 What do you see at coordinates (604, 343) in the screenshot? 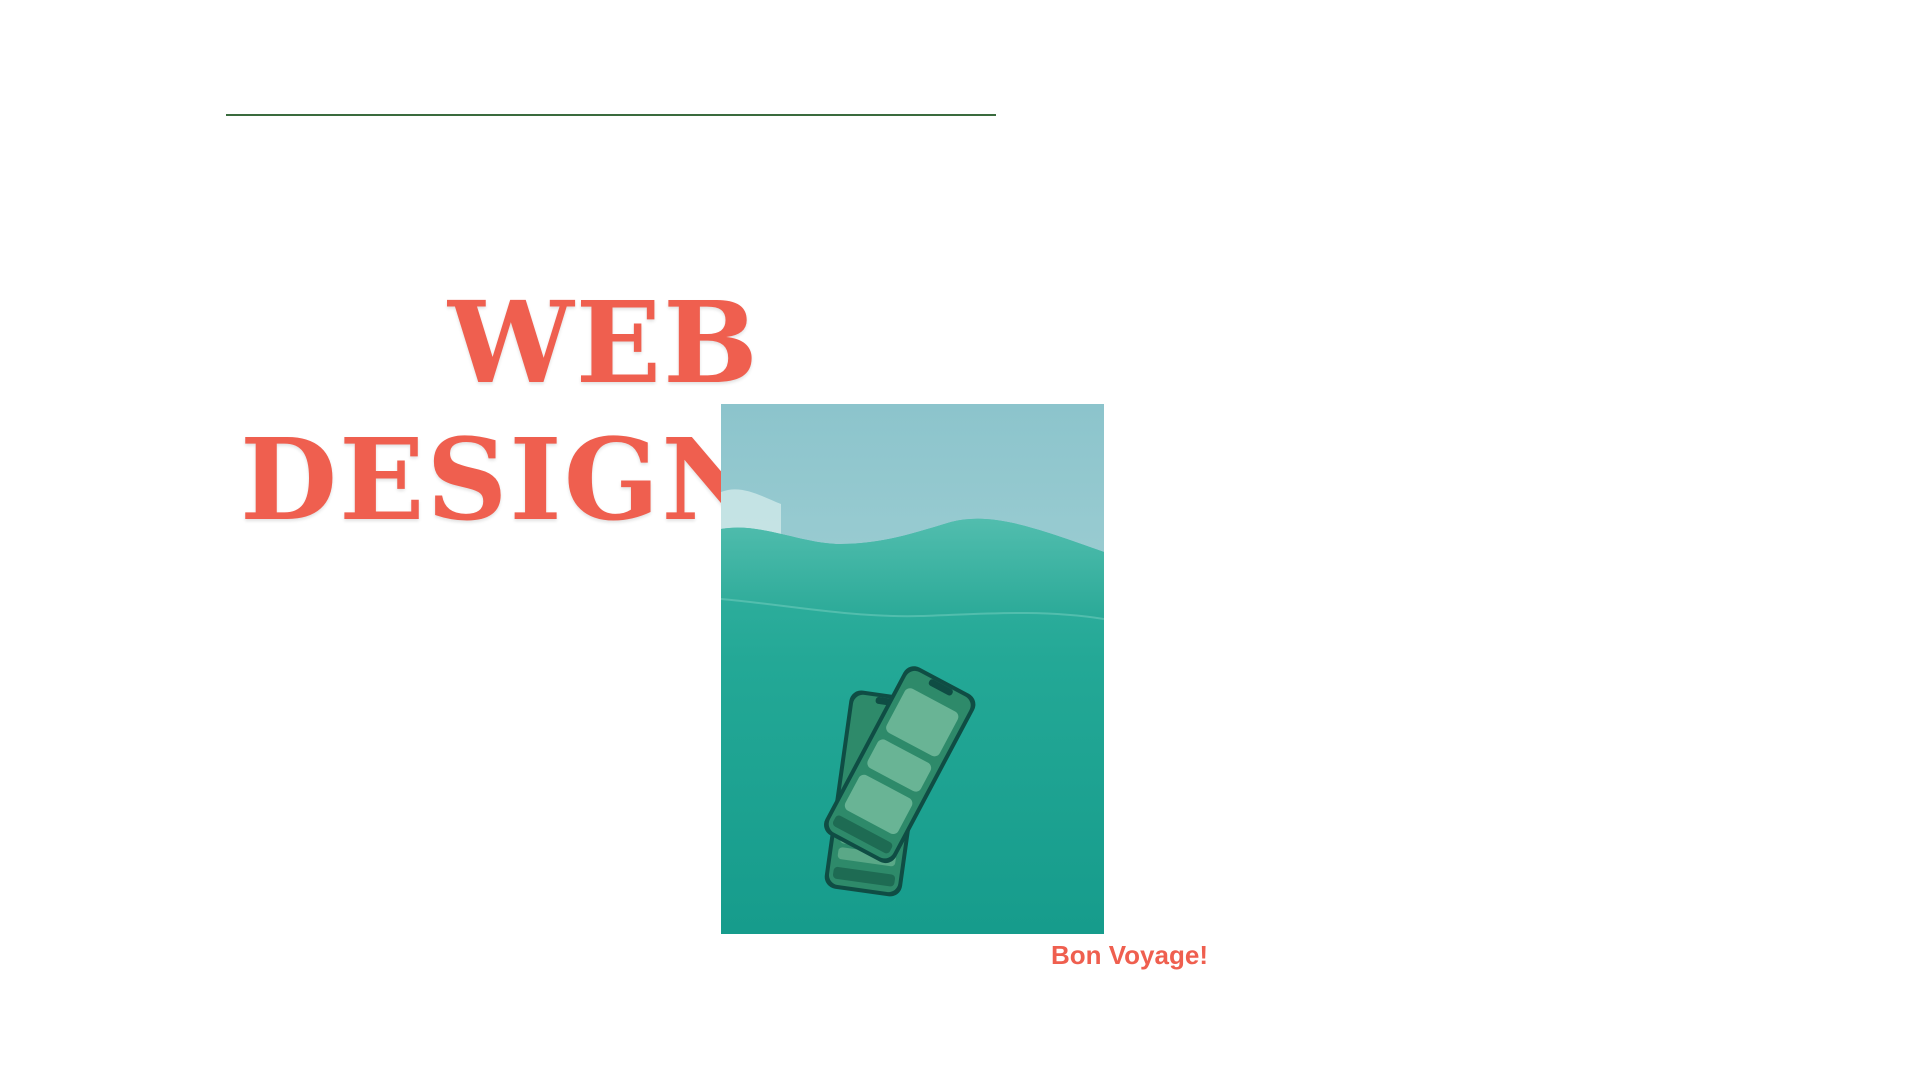
I see `title-web: WEB` at bounding box center [604, 343].